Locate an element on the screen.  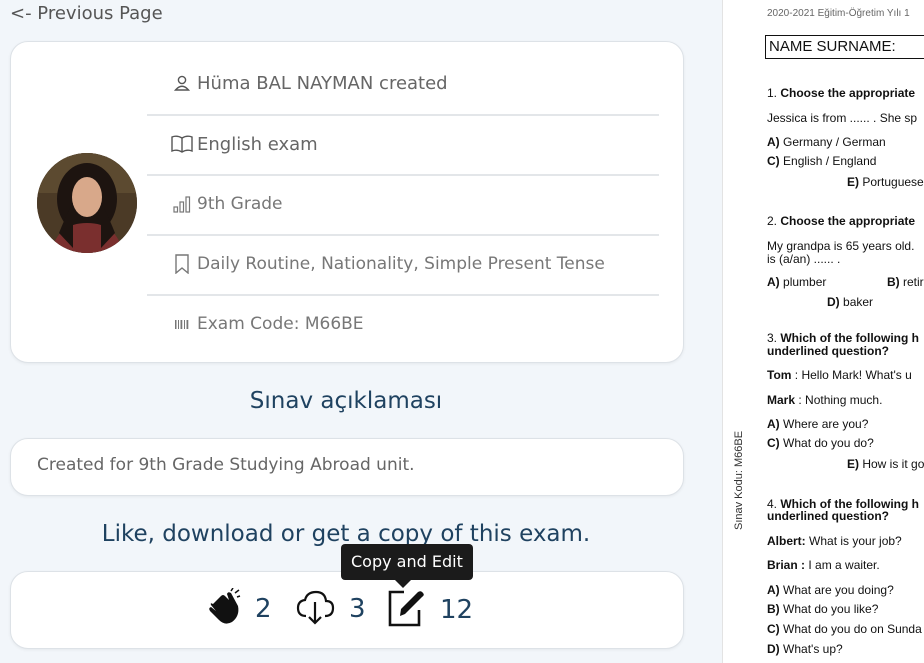
creator-text: Hüma BAL NAYMAN created is located at coordinates (322, 83).